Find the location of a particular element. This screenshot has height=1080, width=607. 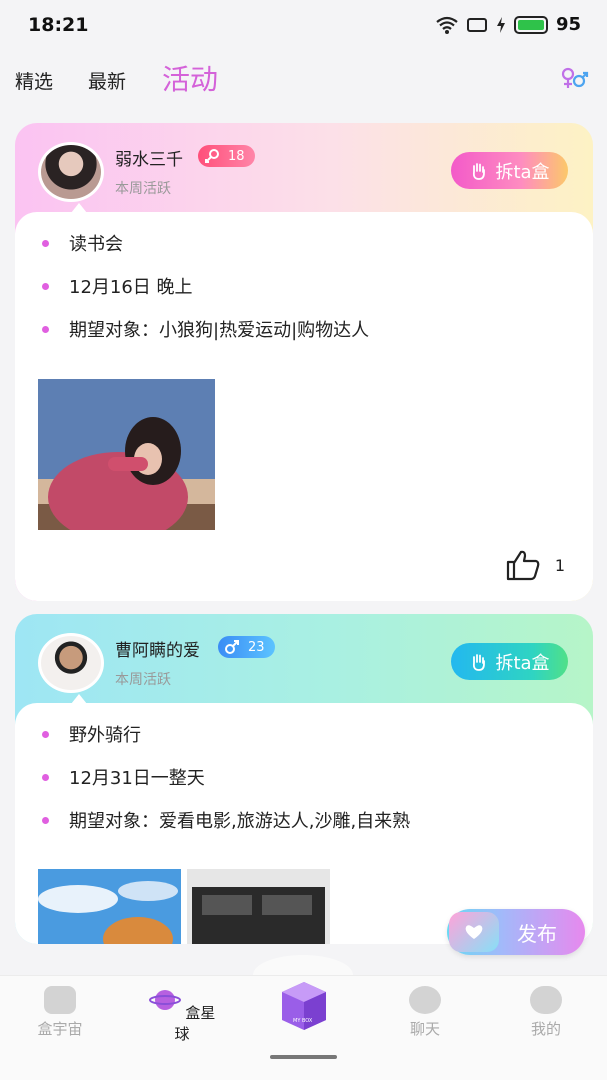

gender-age-badge: 18 is located at coordinates (226, 156).